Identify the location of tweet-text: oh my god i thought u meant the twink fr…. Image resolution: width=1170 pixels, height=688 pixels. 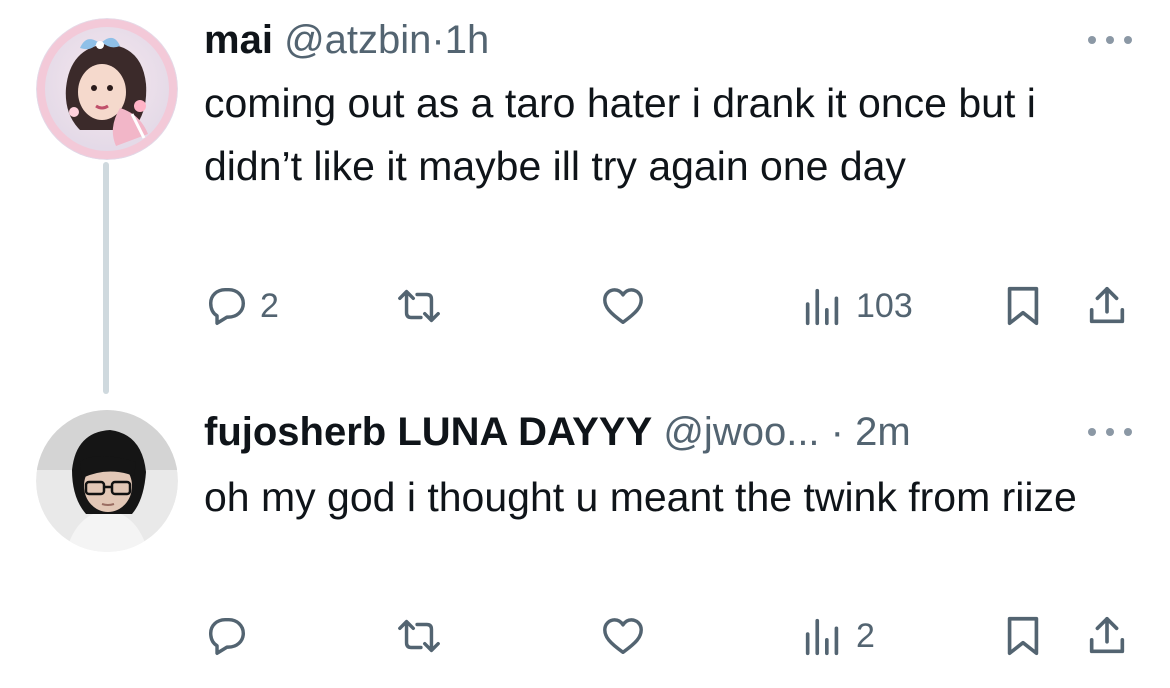
(640, 497).